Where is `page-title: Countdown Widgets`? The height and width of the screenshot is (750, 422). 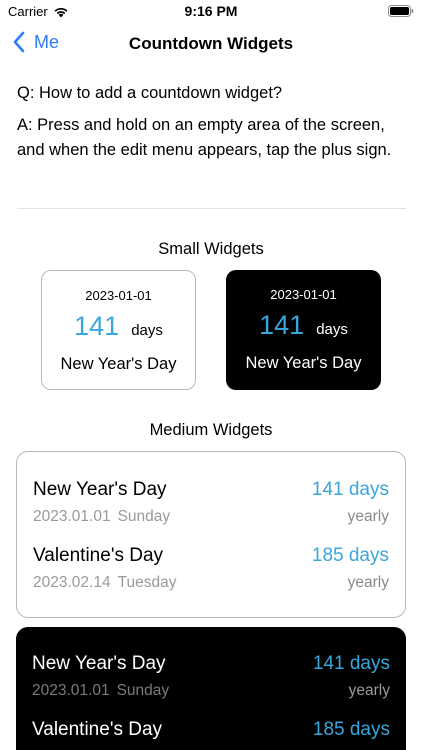
page-title: Countdown Widgets is located at coordinates (211, 43).